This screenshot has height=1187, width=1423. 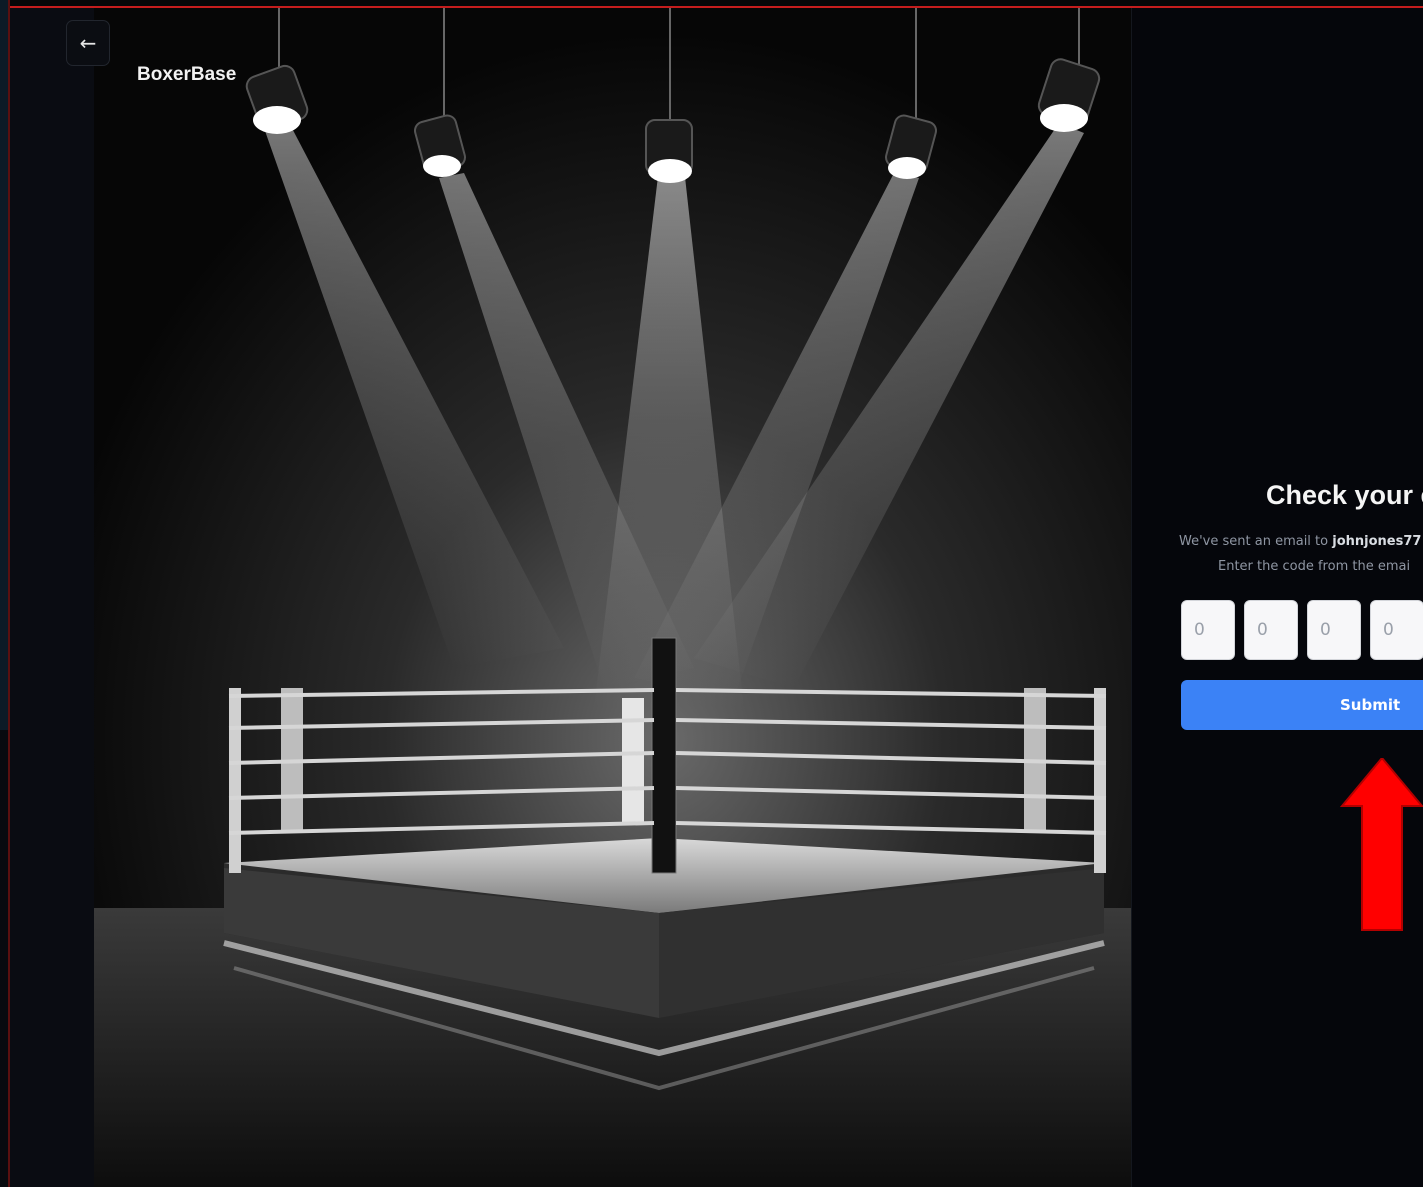 I want to click on sent-email-prefix: We've sent an email to, so click(x=1256, y=541).